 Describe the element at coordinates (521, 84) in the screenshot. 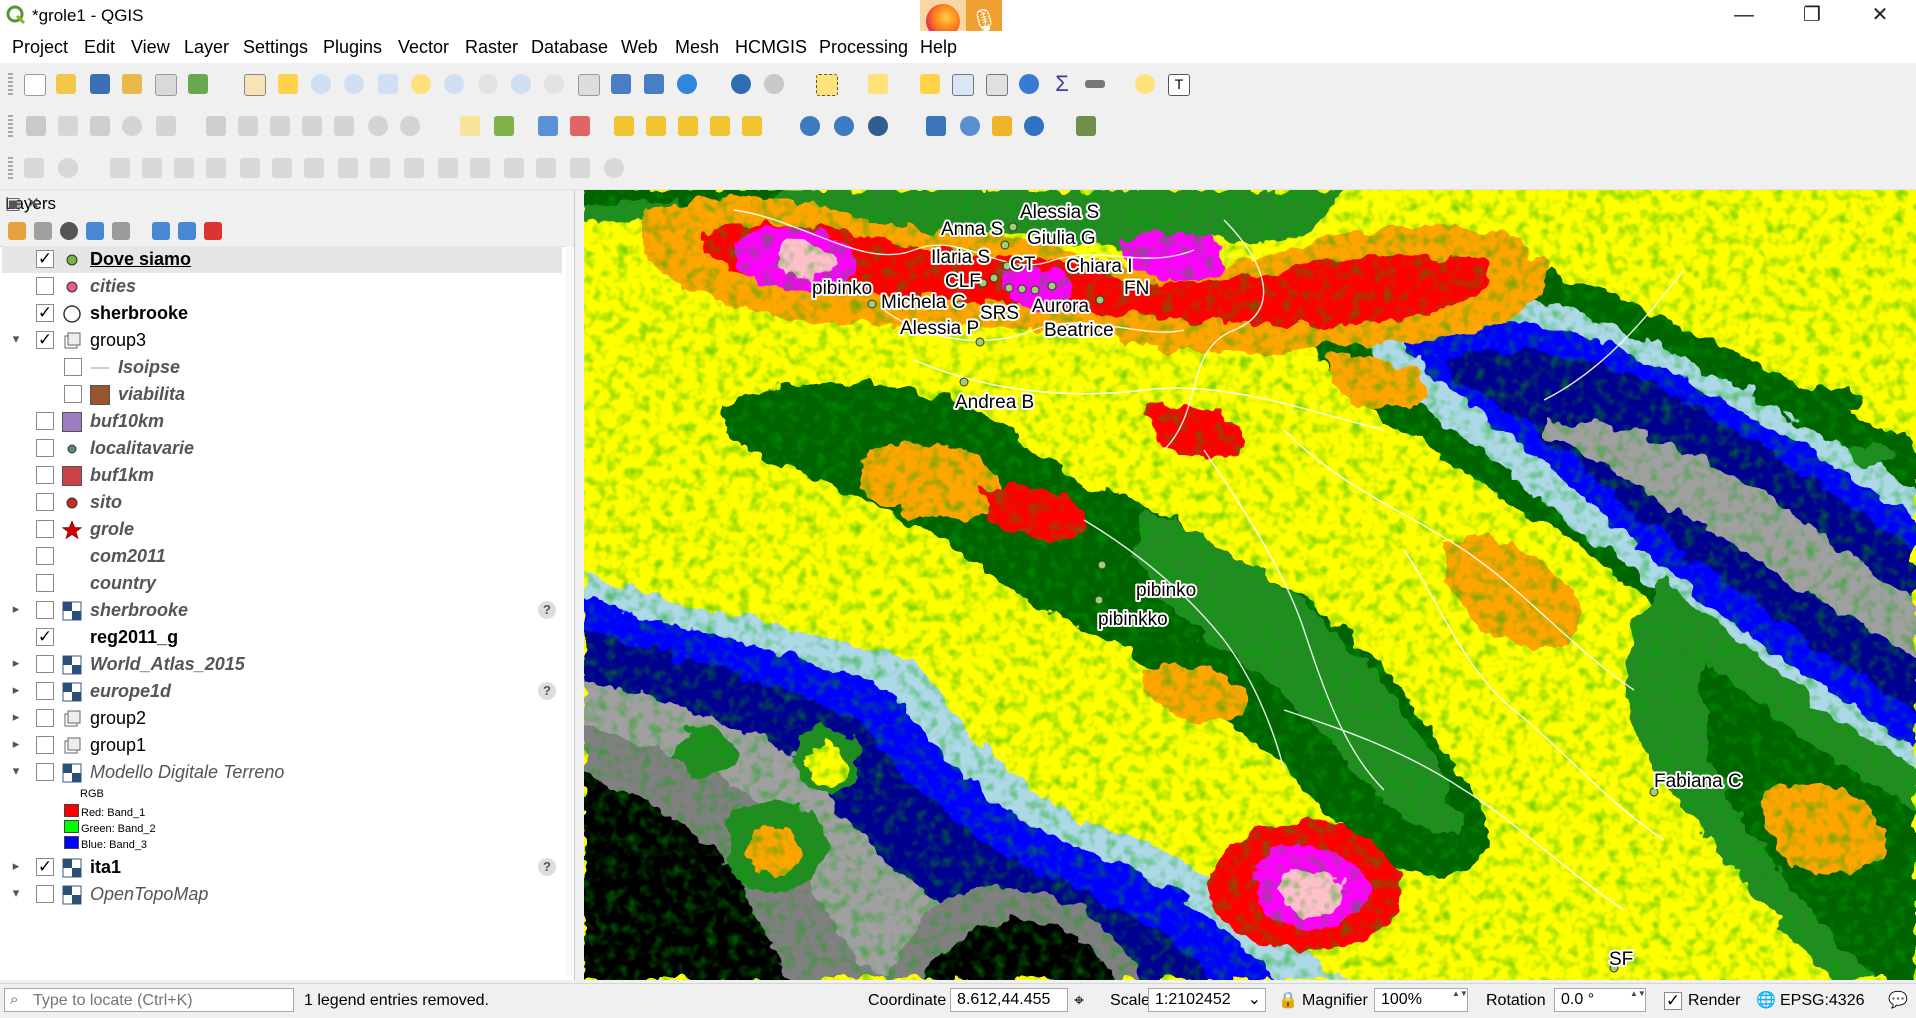

I see `zoom-last-icon` at that location.